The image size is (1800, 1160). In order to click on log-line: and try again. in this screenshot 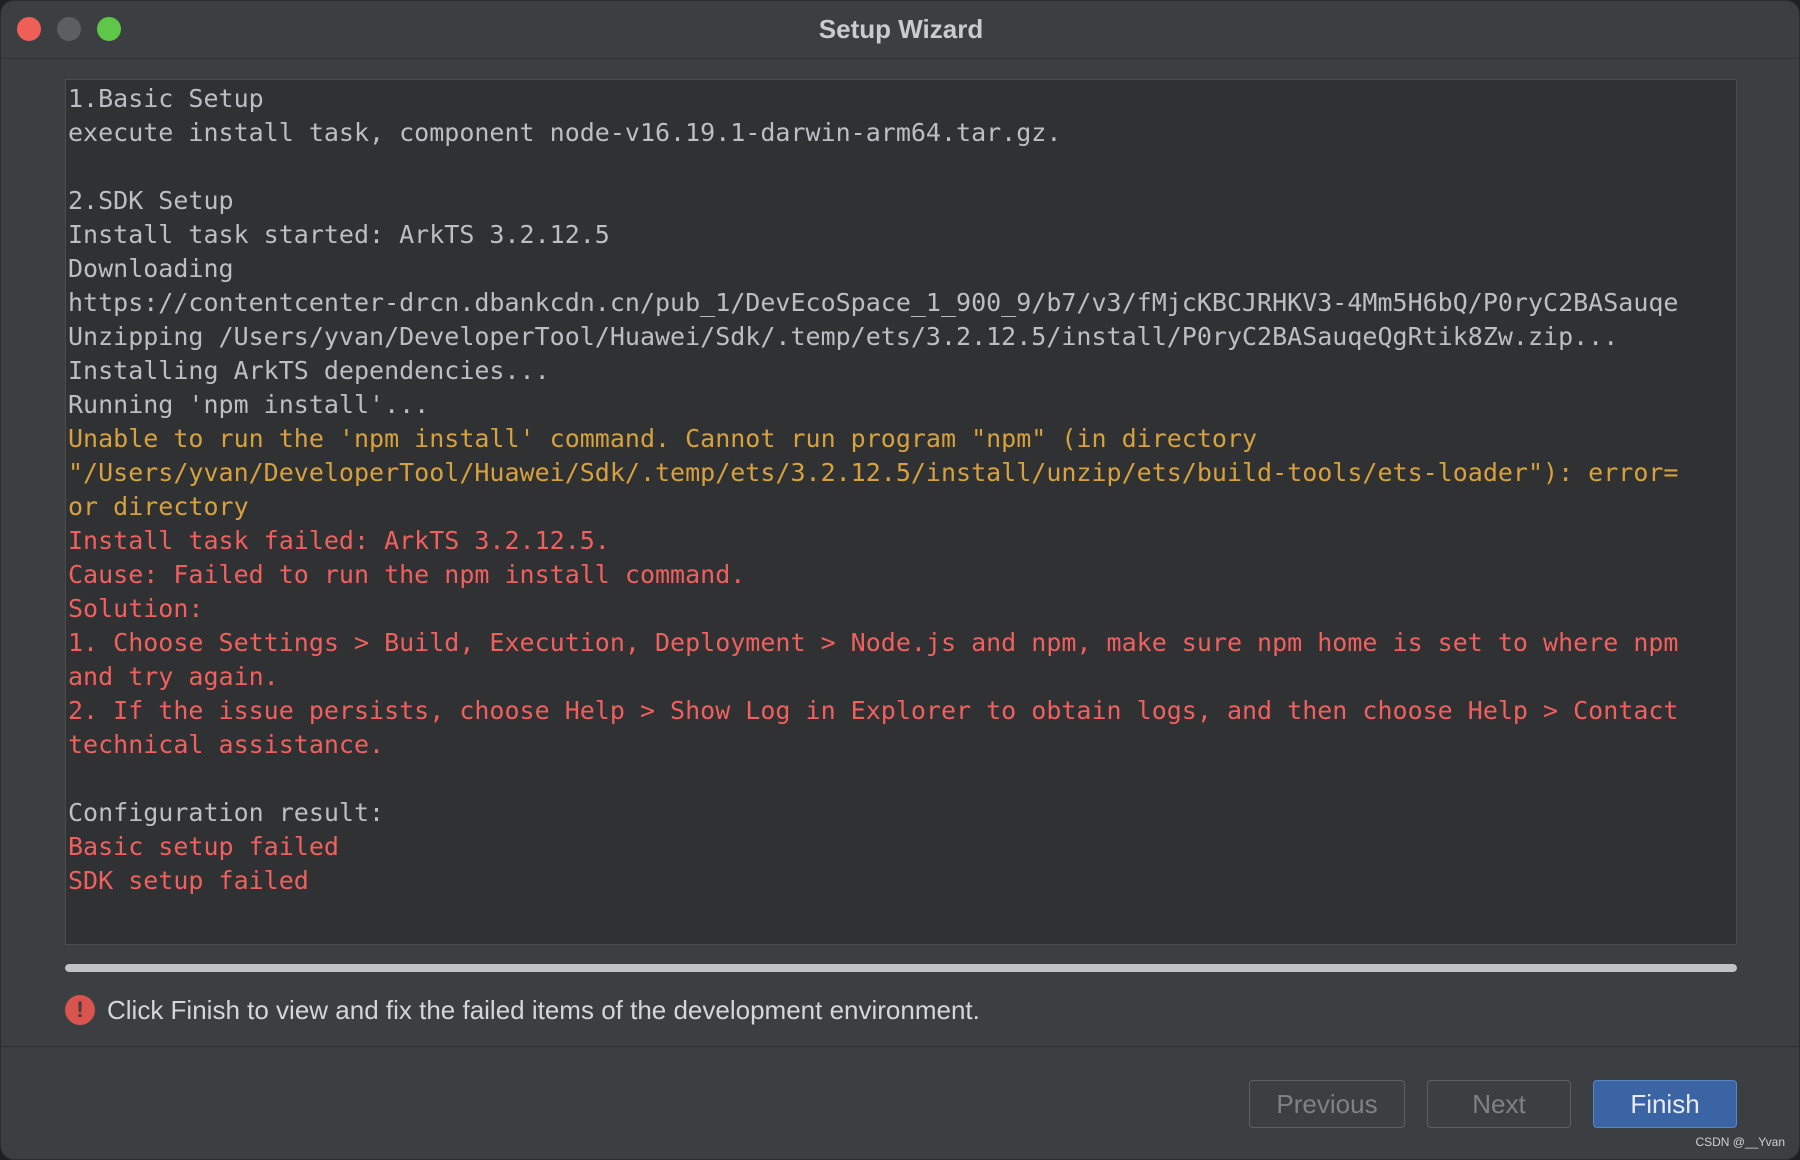, I will do `click(173, 676)`.